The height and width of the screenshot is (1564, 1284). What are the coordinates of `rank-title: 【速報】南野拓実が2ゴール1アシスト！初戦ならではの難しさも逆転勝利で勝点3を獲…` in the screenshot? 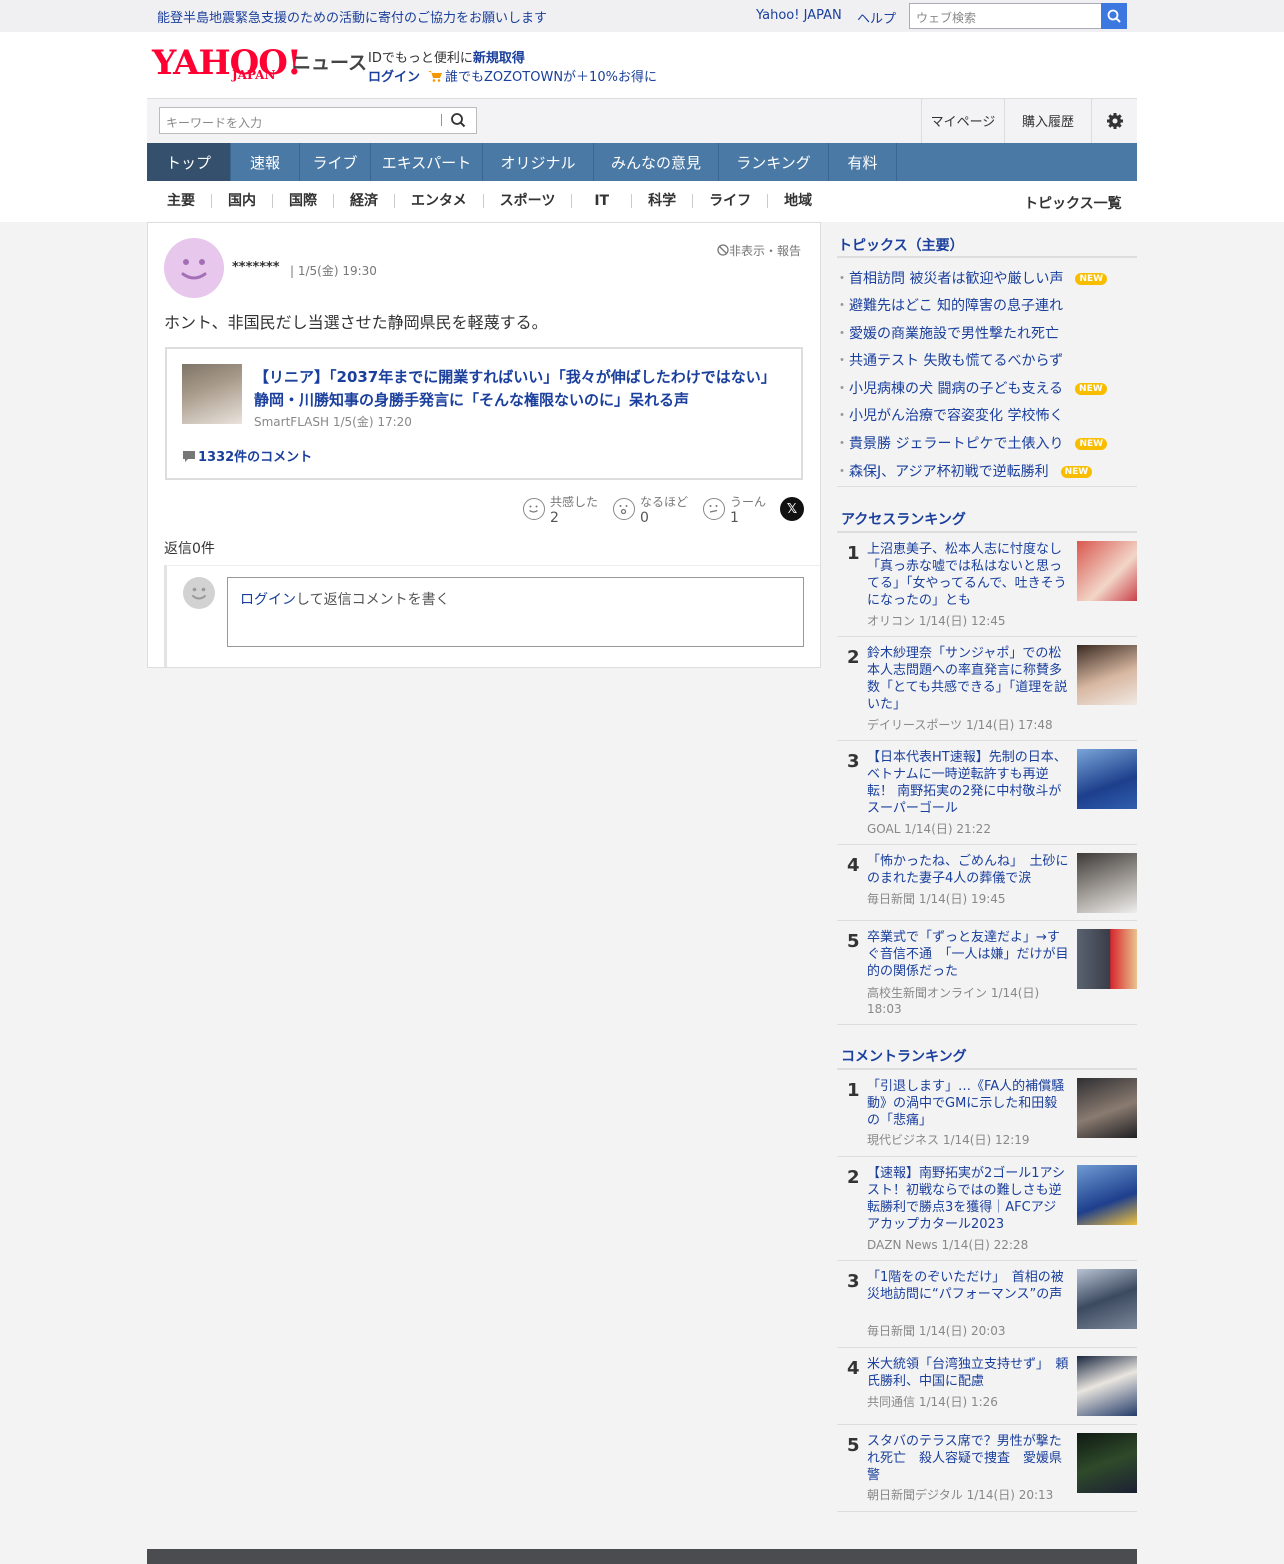 It's located at (968, 1199).